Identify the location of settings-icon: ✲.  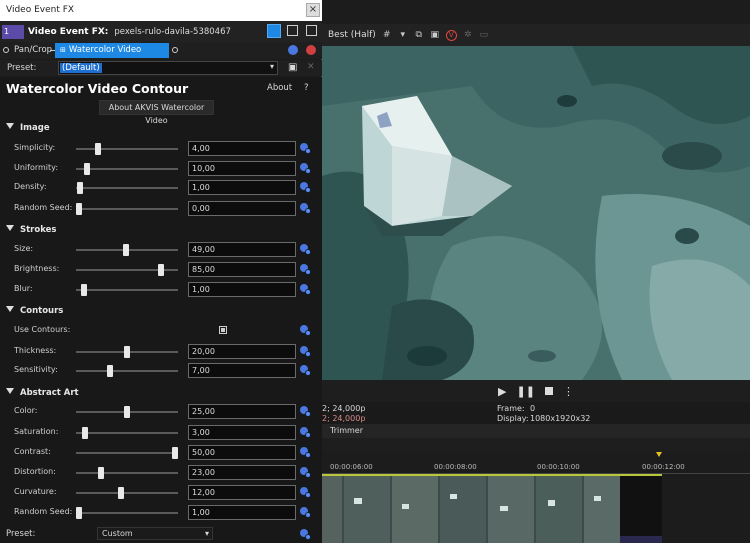
(468, 35).